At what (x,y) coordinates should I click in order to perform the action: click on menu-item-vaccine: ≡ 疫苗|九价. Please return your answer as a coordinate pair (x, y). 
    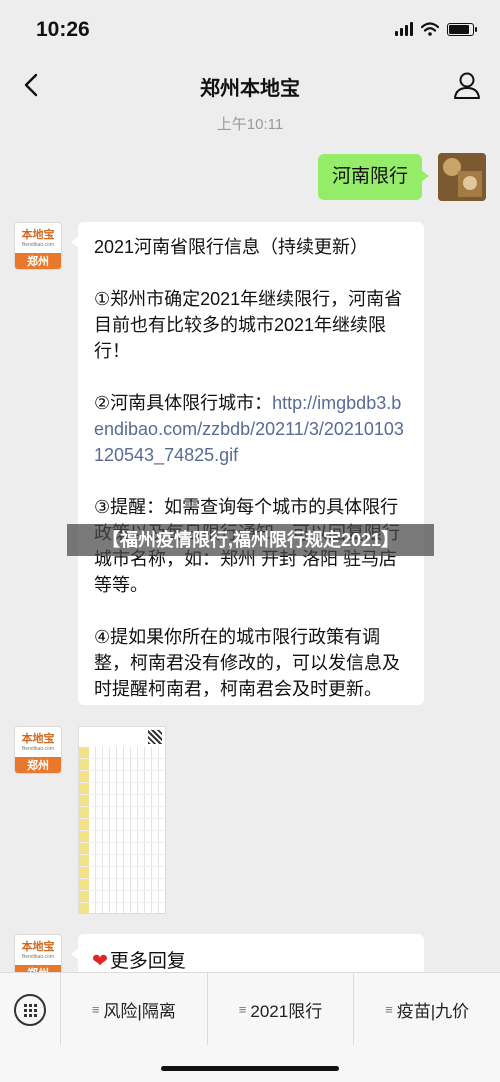
    Looking at the image, I should click on (426, 1009).